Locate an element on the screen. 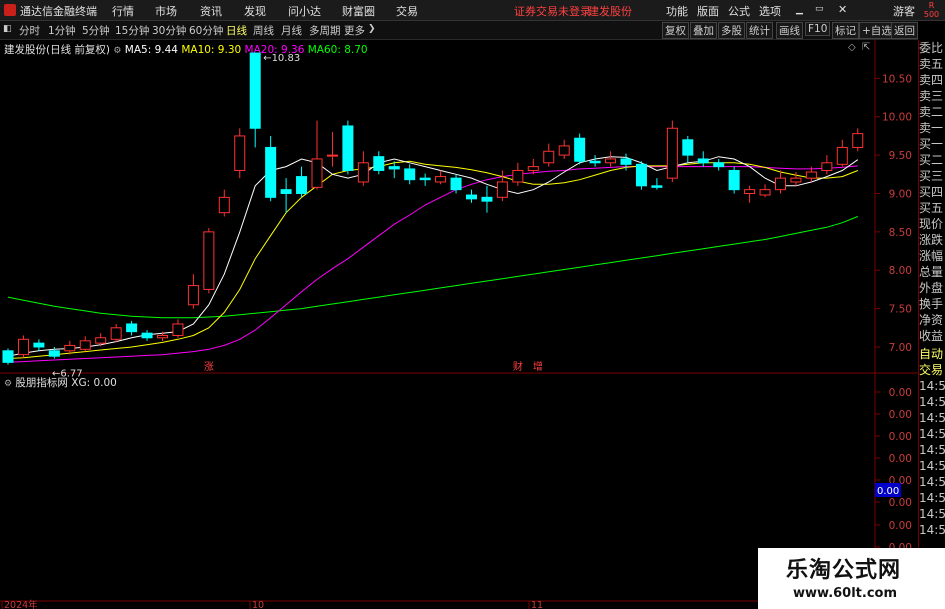  watermark-title: 乐淘公式网 is located at coordinates (844, 570).